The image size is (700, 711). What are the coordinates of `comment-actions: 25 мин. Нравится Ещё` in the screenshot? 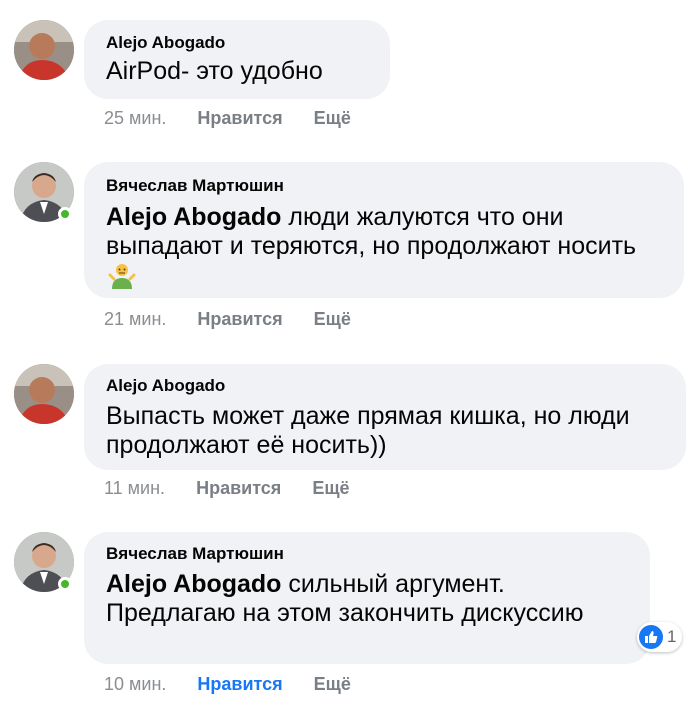 It's located at (240, 118).